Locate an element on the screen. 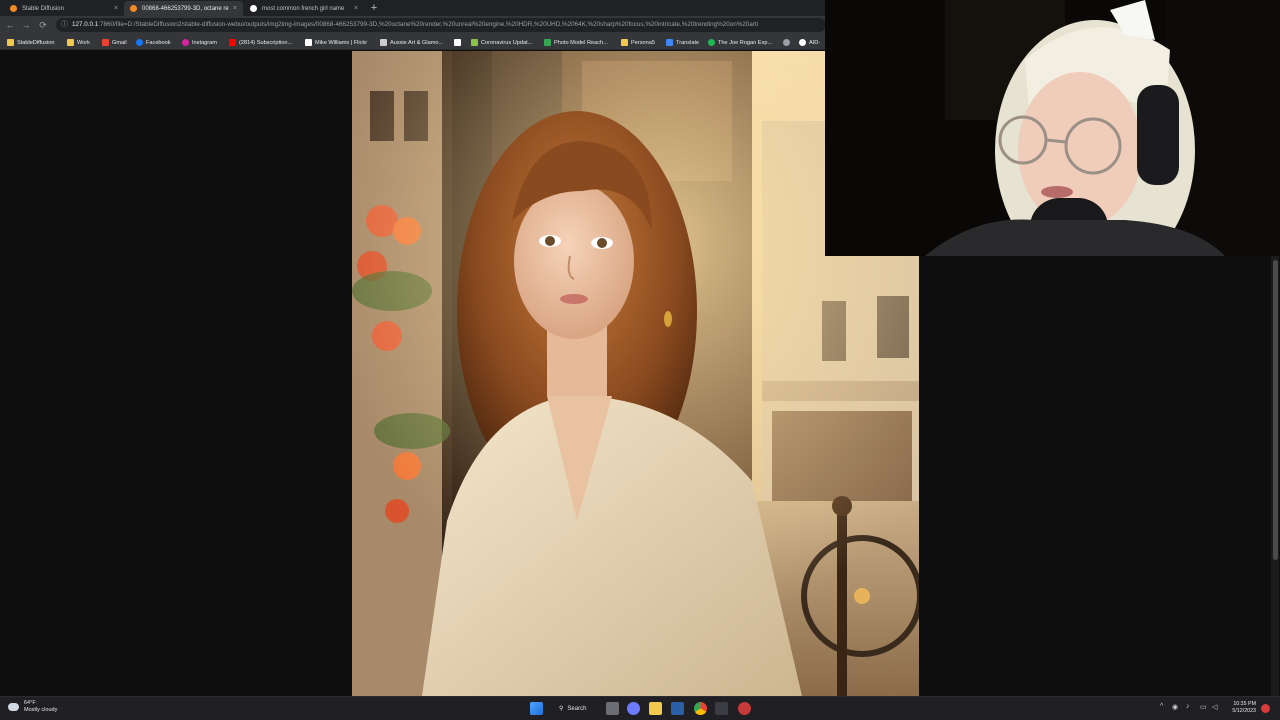 This screenshot has height=720, width=1280. translate-icon is located at coordinates (669, 42).